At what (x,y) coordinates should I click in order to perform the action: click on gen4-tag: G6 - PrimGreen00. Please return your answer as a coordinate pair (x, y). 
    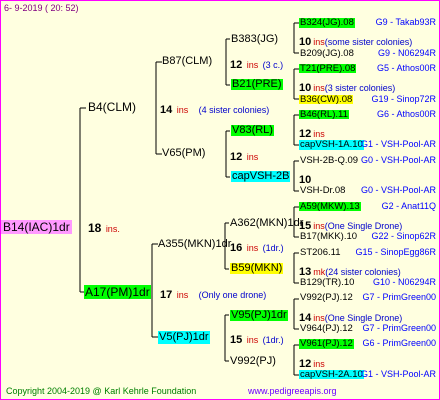
    Looking at the image, I should click on (399, 343).